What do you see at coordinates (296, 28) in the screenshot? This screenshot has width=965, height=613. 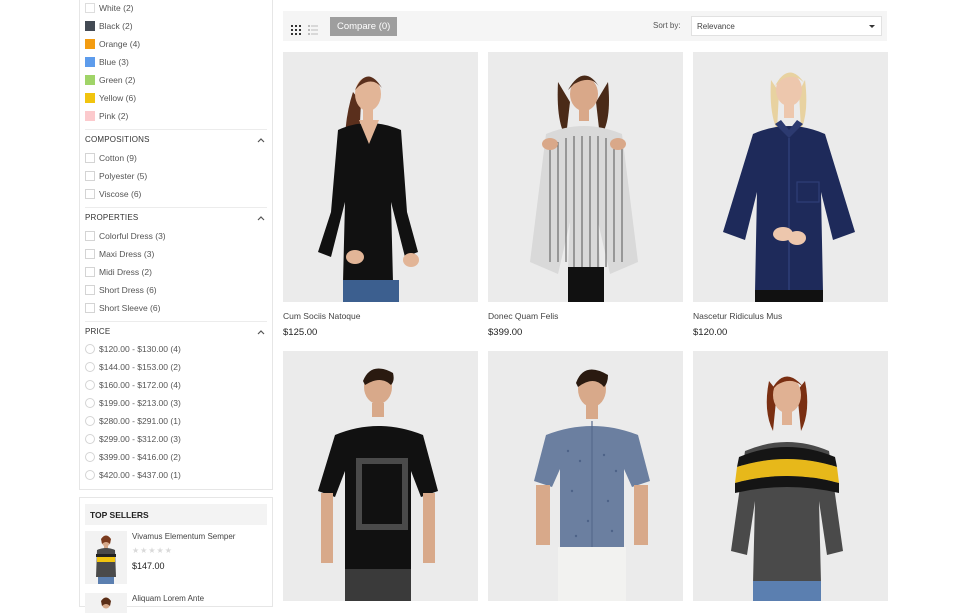 I see `grid-view-icon` at bounding box center [296, 28].